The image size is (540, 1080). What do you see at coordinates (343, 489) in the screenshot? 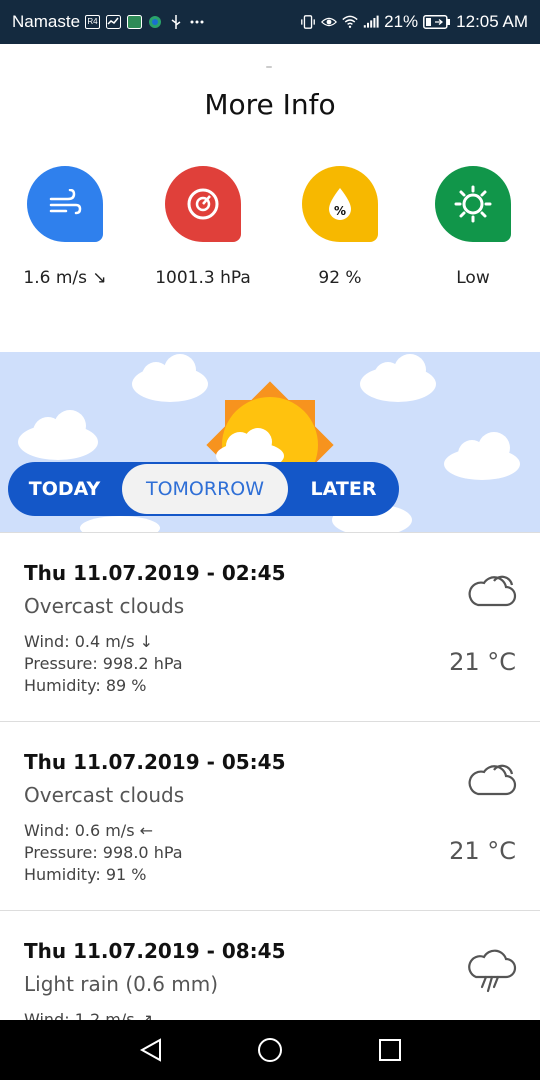
I see `tab-later: LATER` at bounding box center [343, 489].